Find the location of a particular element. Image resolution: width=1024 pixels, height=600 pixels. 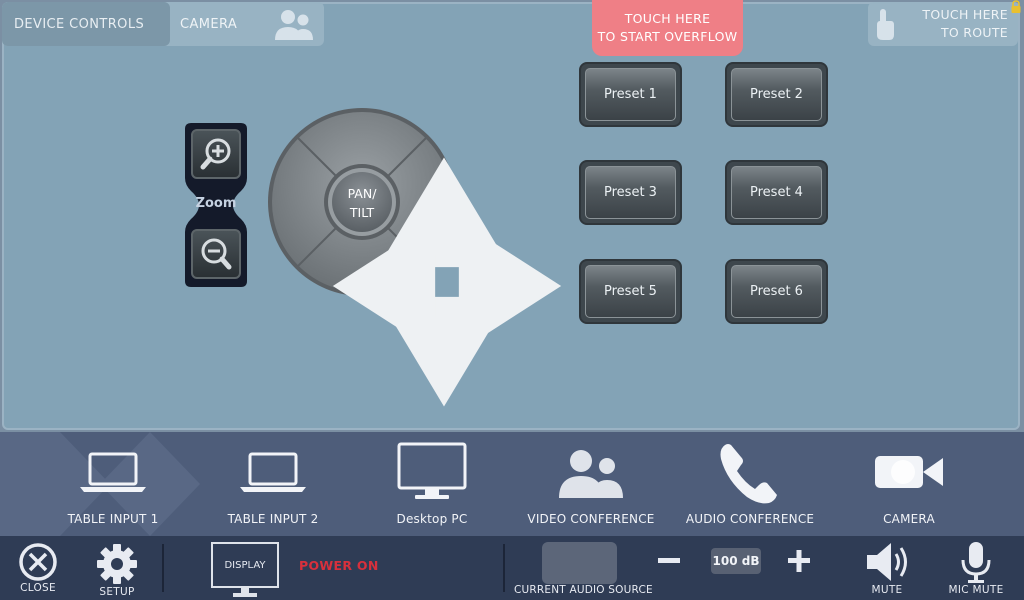

zoom-in-button is located at coordinates (216, 154).